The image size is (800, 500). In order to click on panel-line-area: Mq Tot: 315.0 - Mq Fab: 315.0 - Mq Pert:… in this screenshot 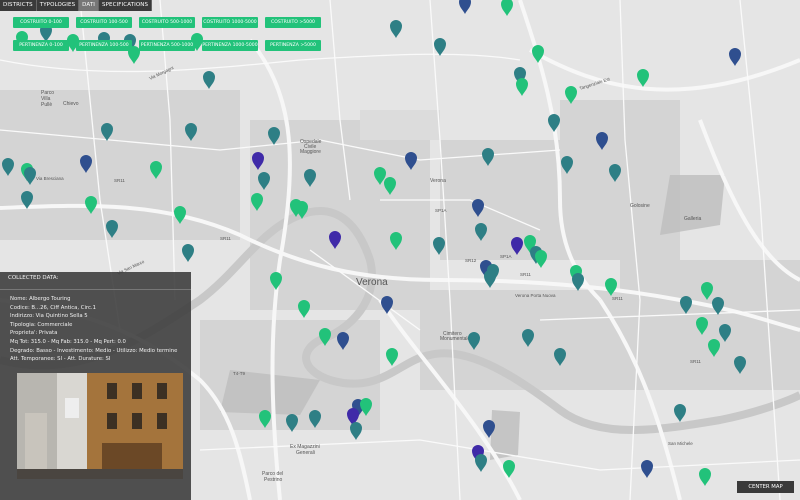, I will do `click(68, 341)`.